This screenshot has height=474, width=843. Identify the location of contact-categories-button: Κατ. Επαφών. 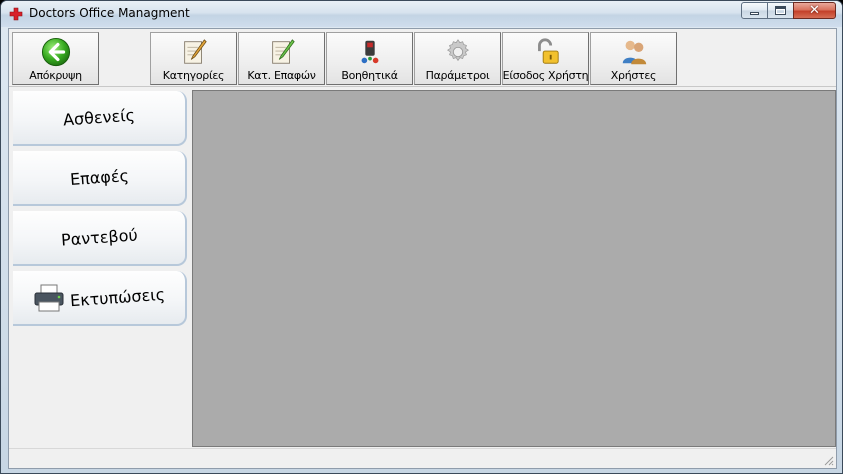
(281, 58).